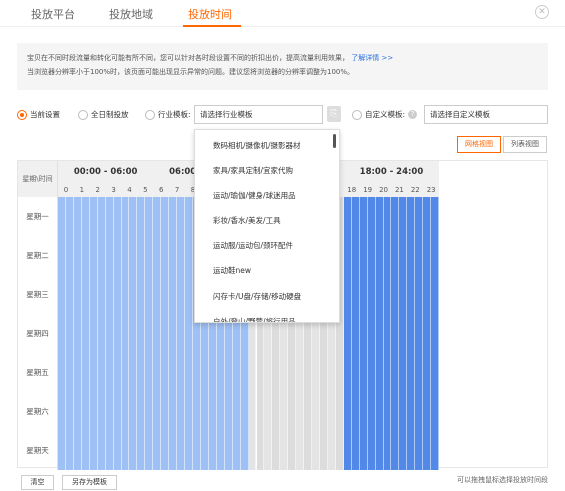 This screenshot has width=565, height=491. What do you see at coordinates (334, 114) in the screenshot?
I see `save-template-icon: ⎘` at bounding box center [334, 114].